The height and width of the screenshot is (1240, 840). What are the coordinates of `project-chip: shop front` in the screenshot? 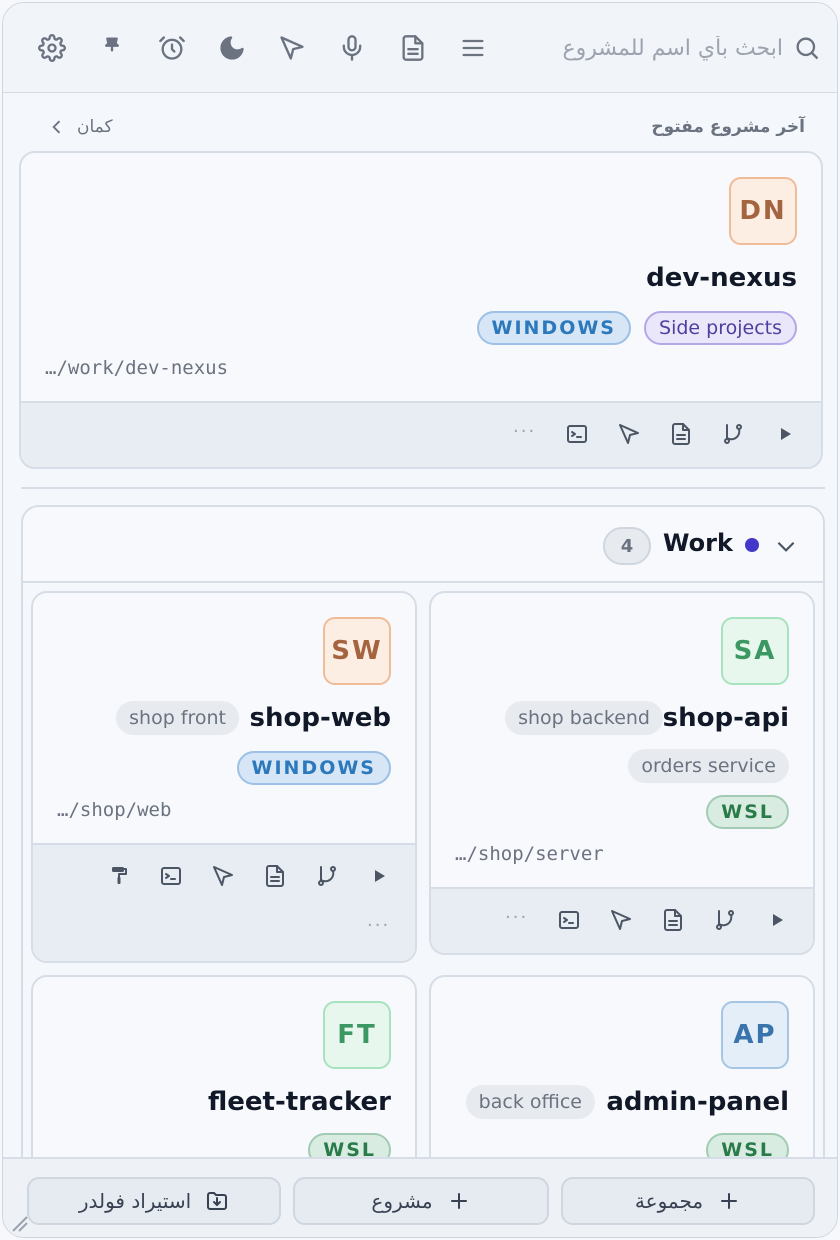 It's located at (177, 718).